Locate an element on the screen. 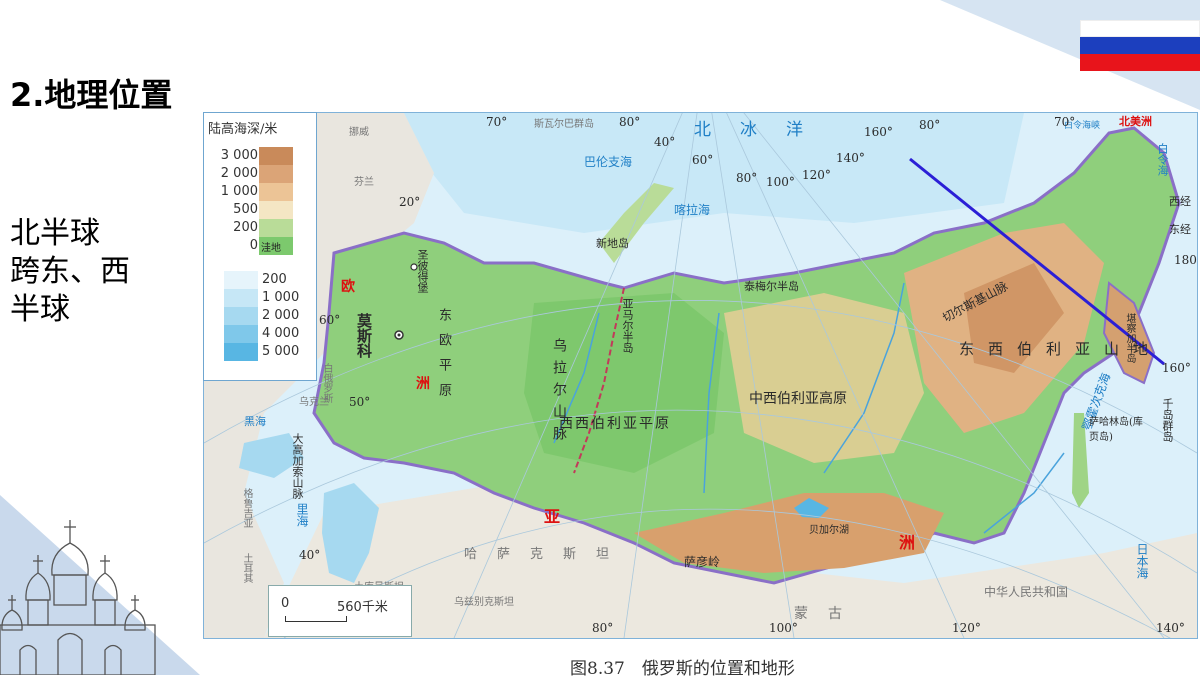 The height and width of the screenshot is (679, 1200). body-line-1: 北半球 is located at coordinates (55, 233).